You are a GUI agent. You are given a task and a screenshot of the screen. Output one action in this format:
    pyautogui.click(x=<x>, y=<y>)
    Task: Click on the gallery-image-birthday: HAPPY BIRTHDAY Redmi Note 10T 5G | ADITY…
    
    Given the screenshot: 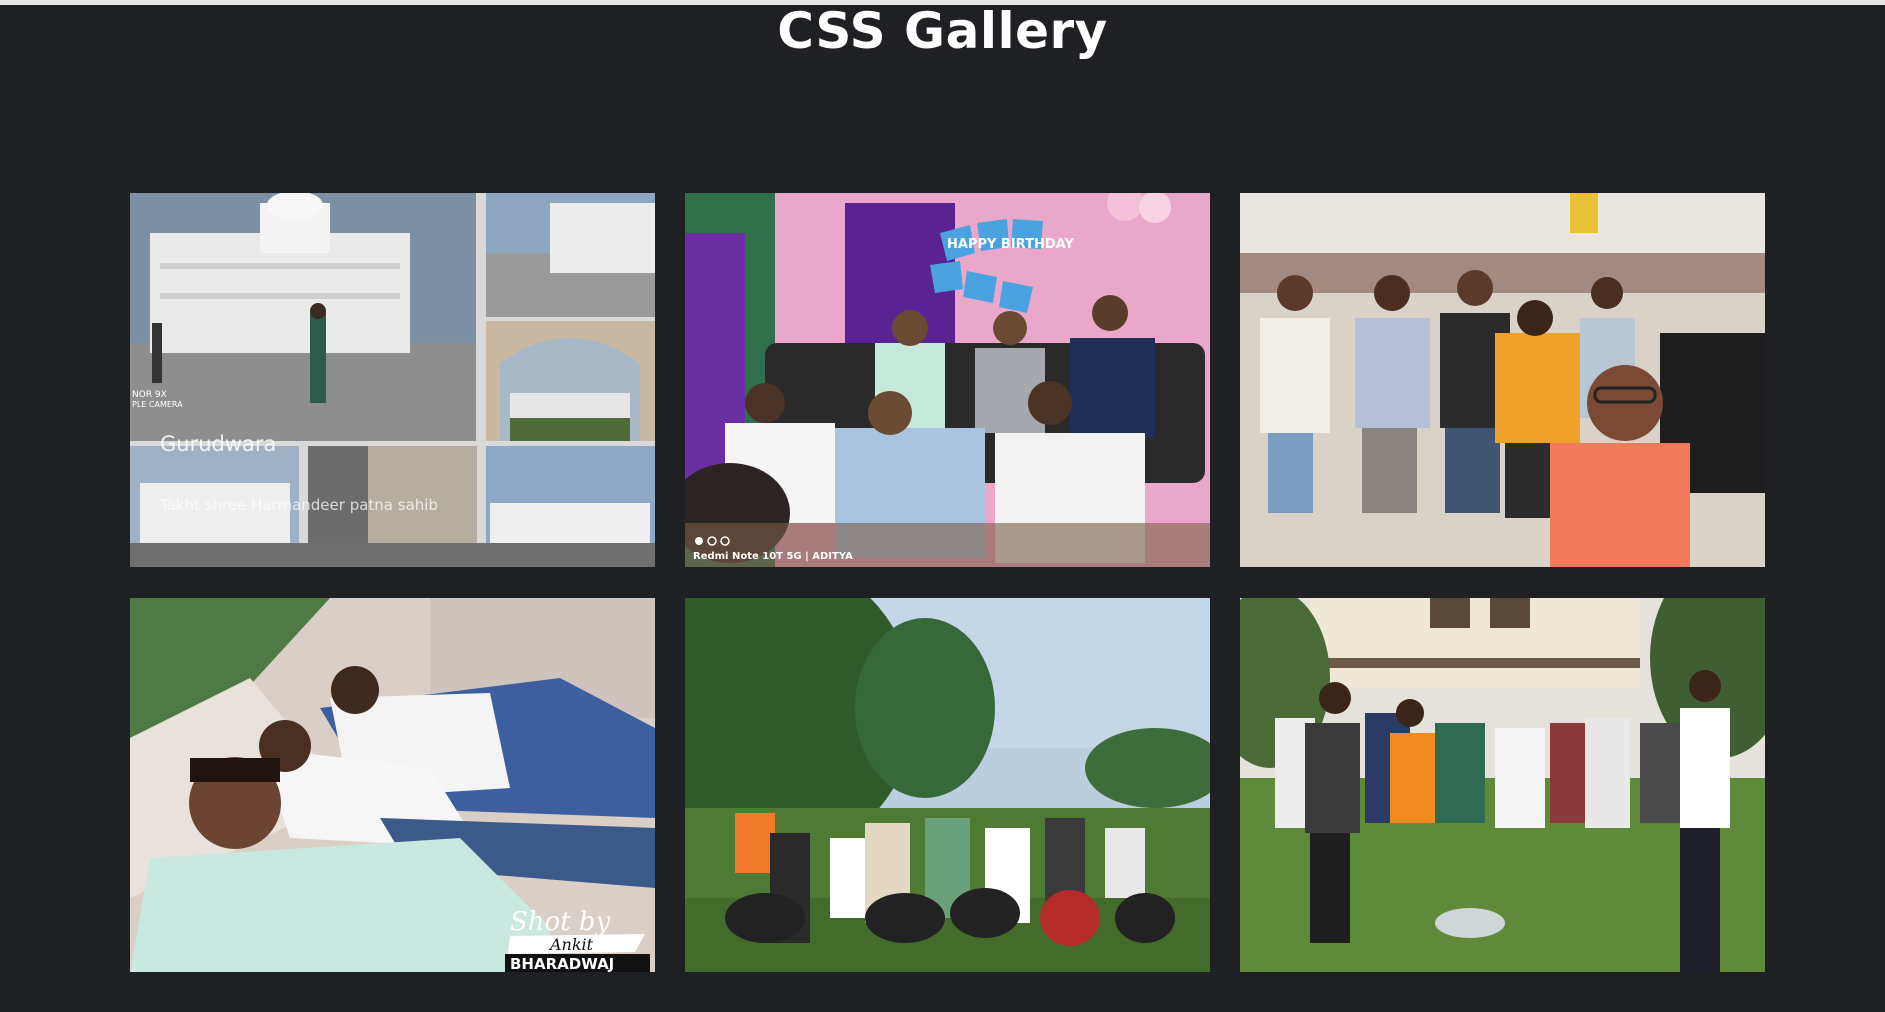 What is the action you would take?
    pyautogui.click(x=947, y=380)
    